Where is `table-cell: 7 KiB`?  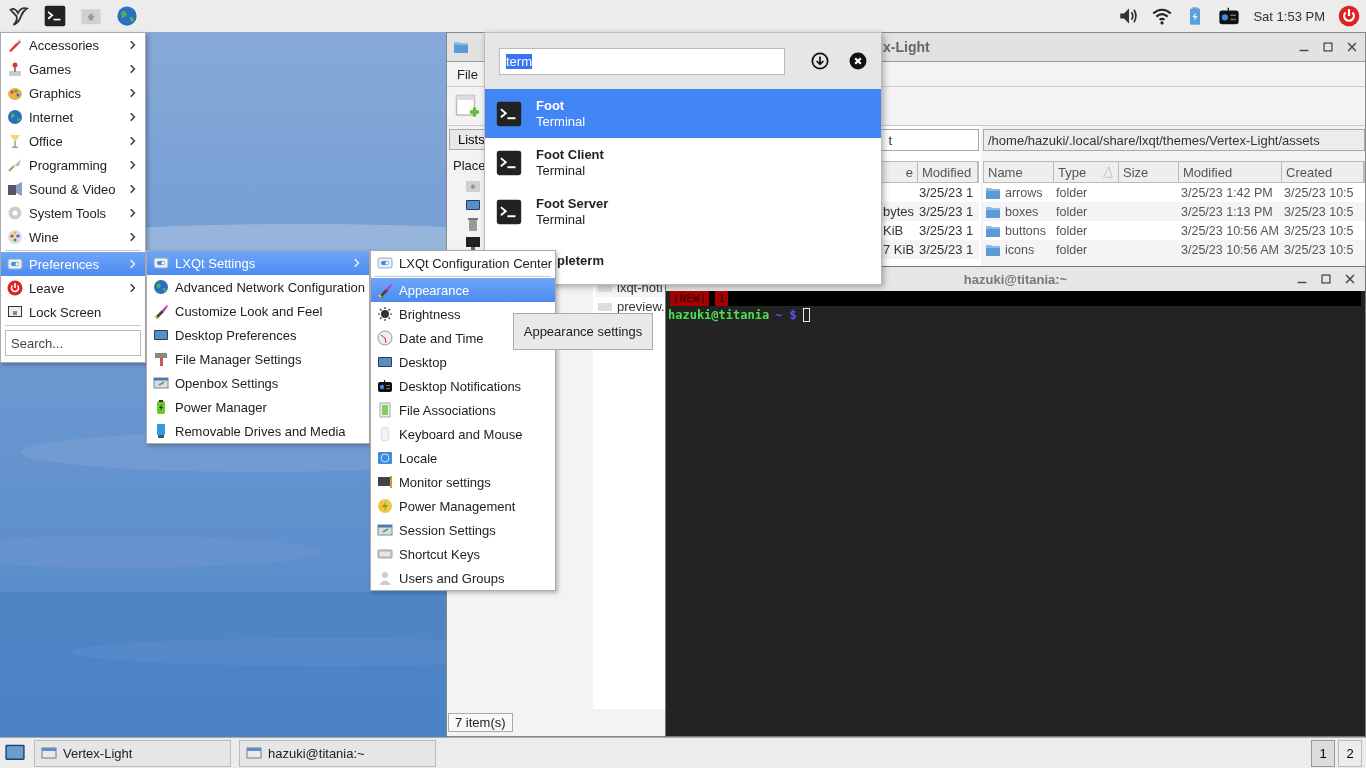
table-cell: 7 KiB is located at coordinates (899, 249).